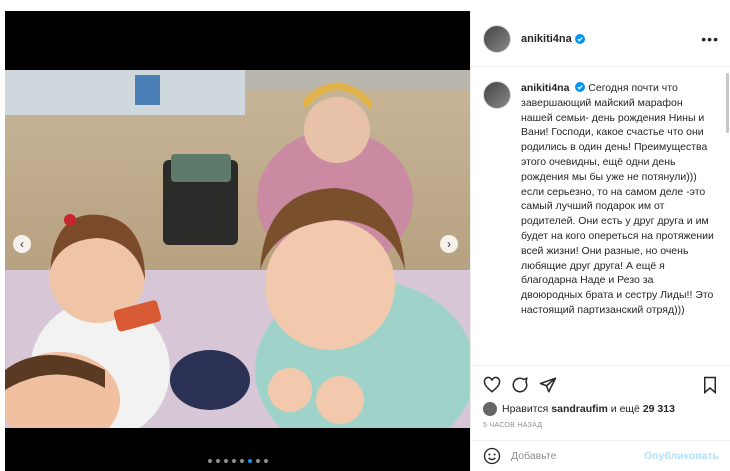  What do you see at coordinates (681, 456) in the screenshot?
I see `publish-button: Опубликовать` at bounding box center [681, 456].